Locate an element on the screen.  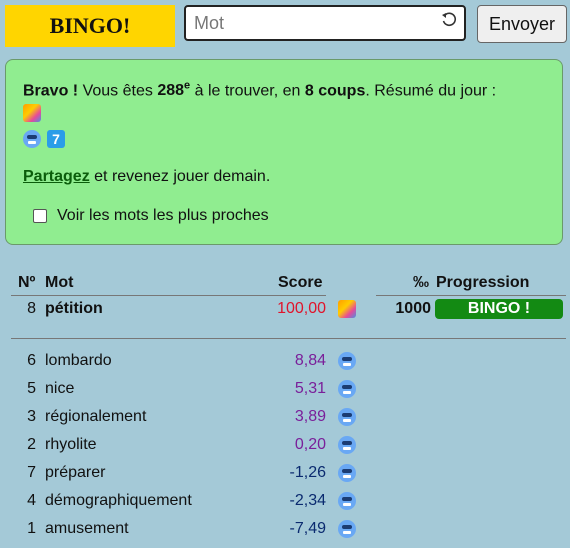
row-word: régionalement is located at coordinates (96, 416).